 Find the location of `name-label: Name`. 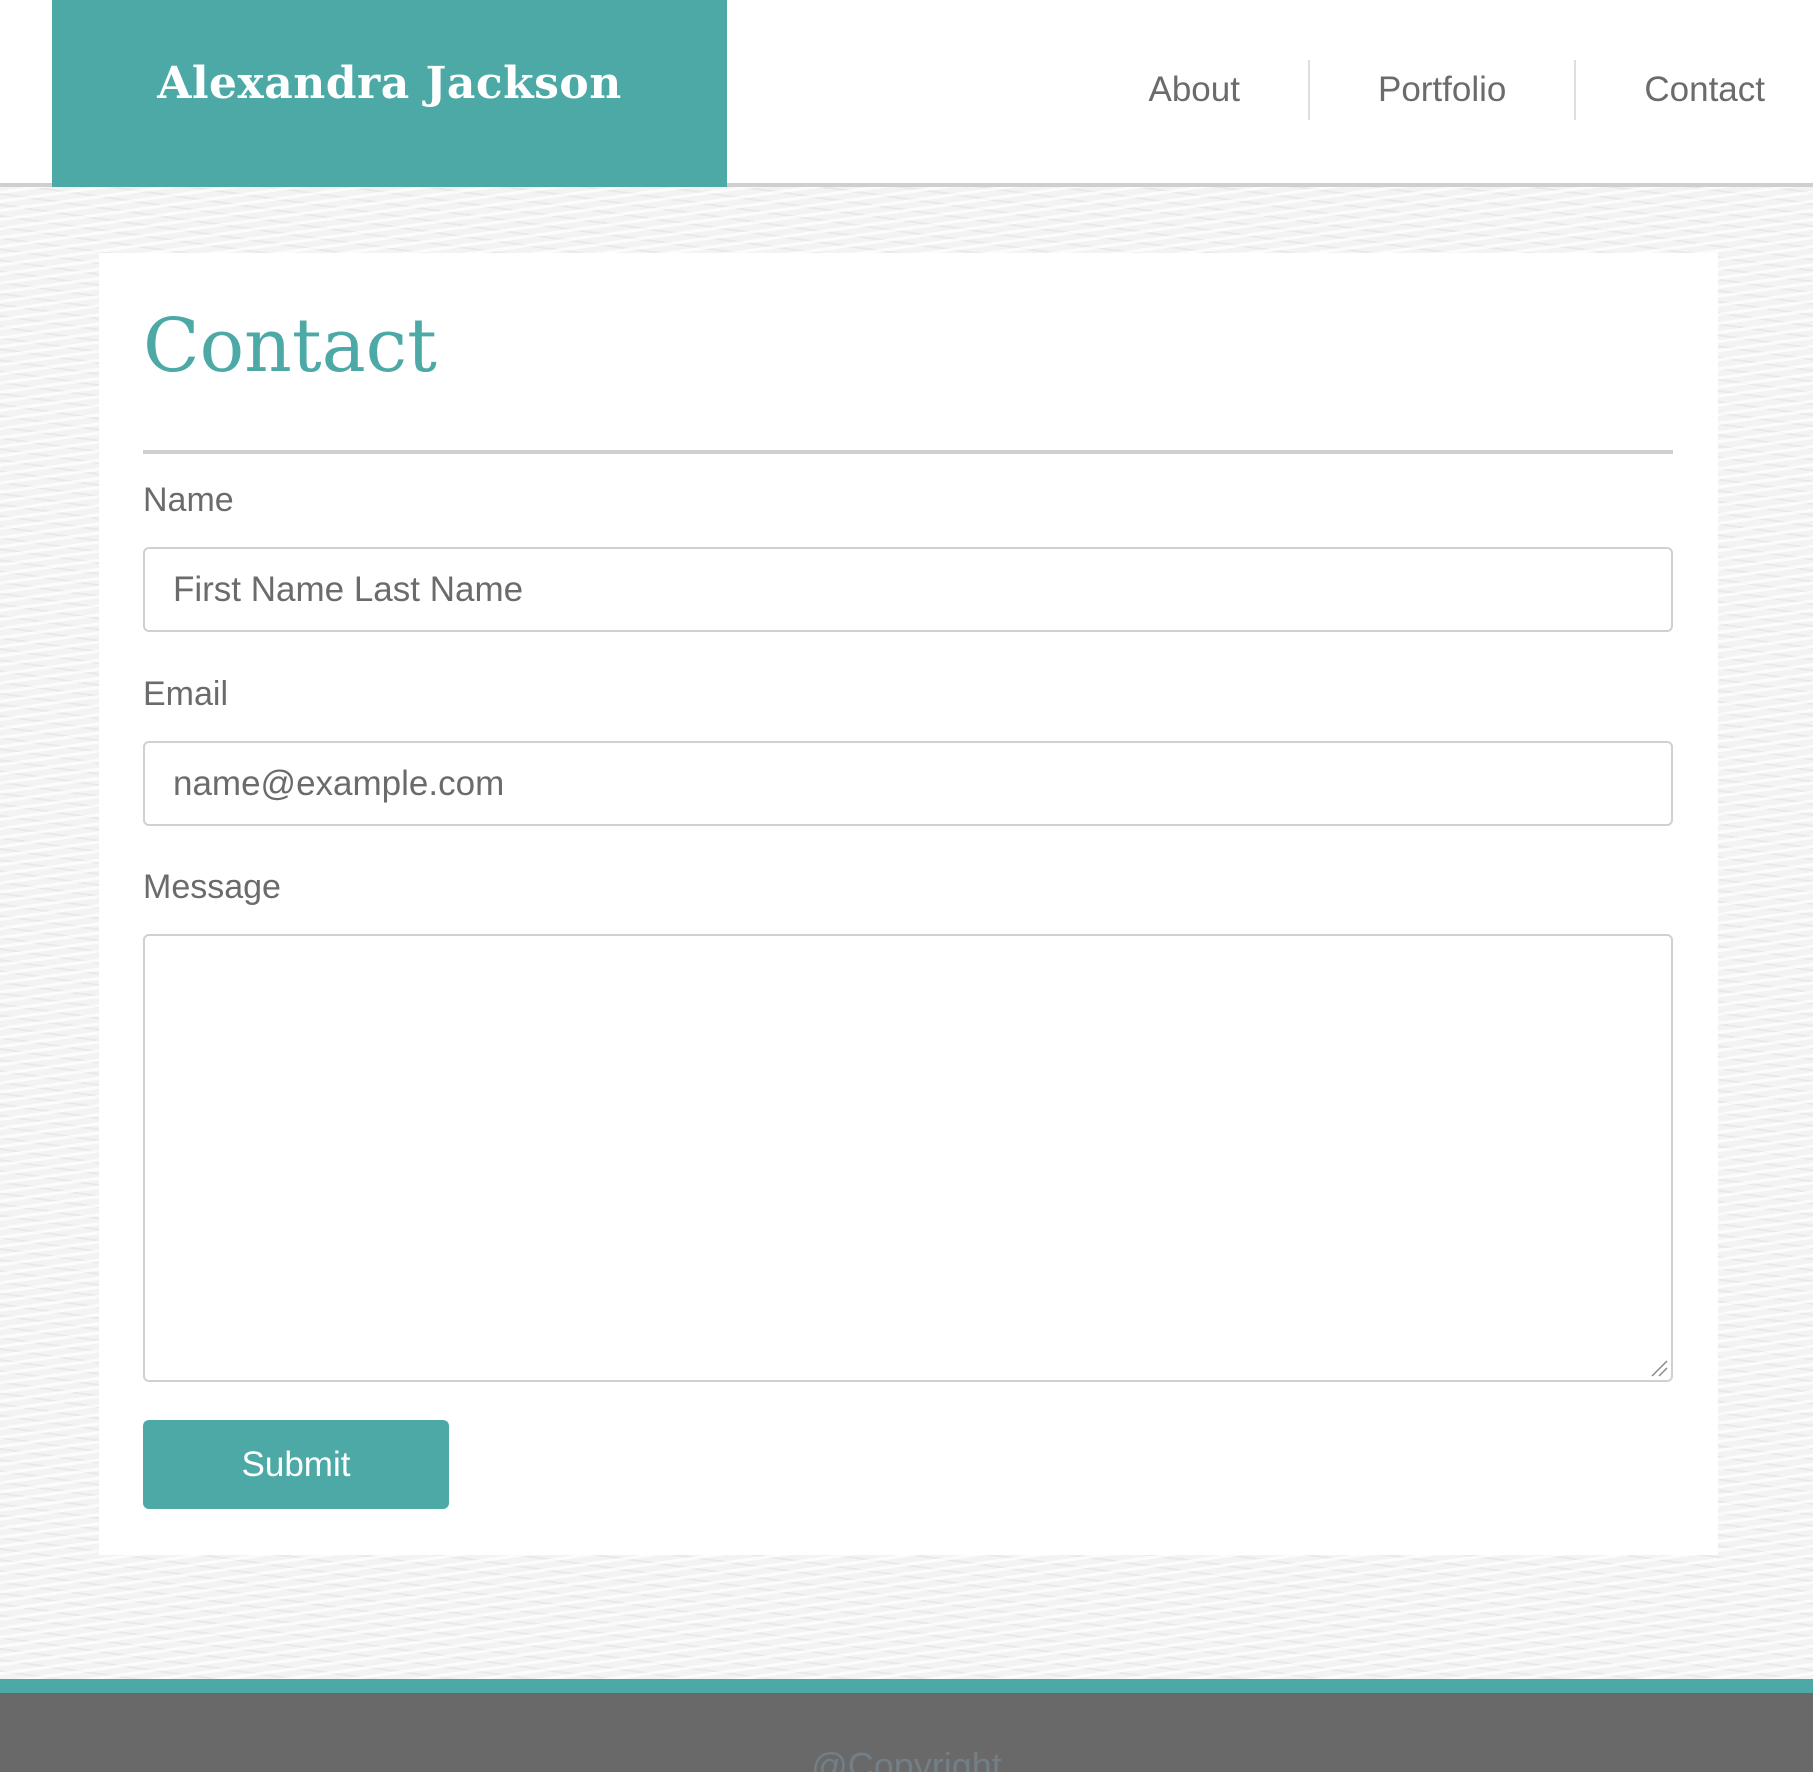

name-label: Name is located at coordinates (188, 500).